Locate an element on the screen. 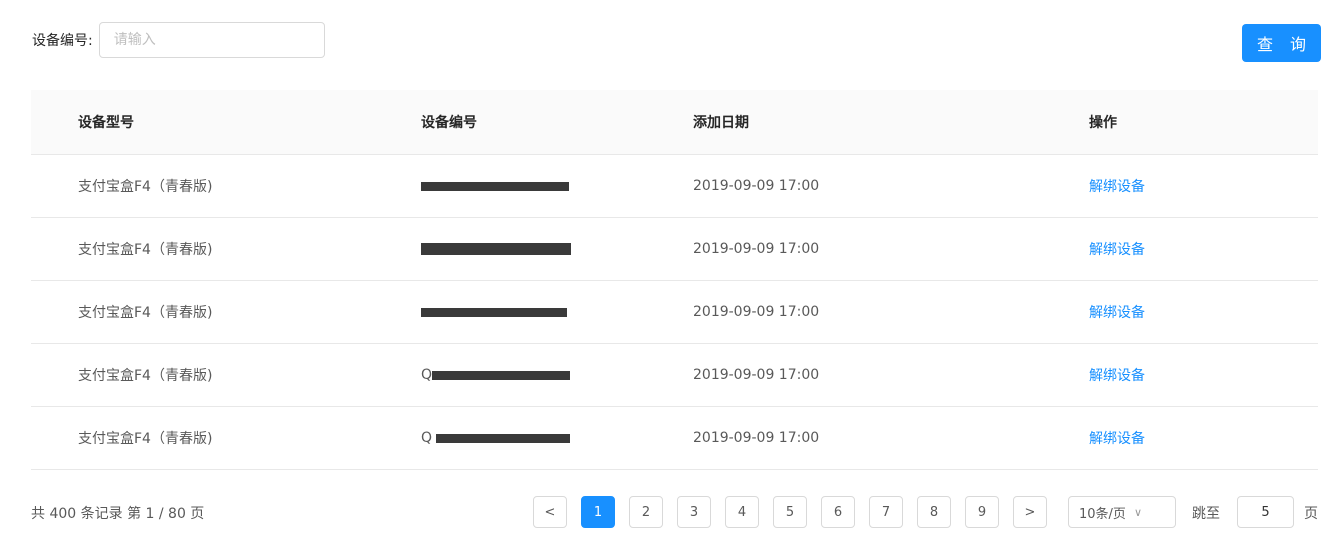 The height and width of the screenshot is (556, 1342). device-number-input is located at coordinates (211, 40).